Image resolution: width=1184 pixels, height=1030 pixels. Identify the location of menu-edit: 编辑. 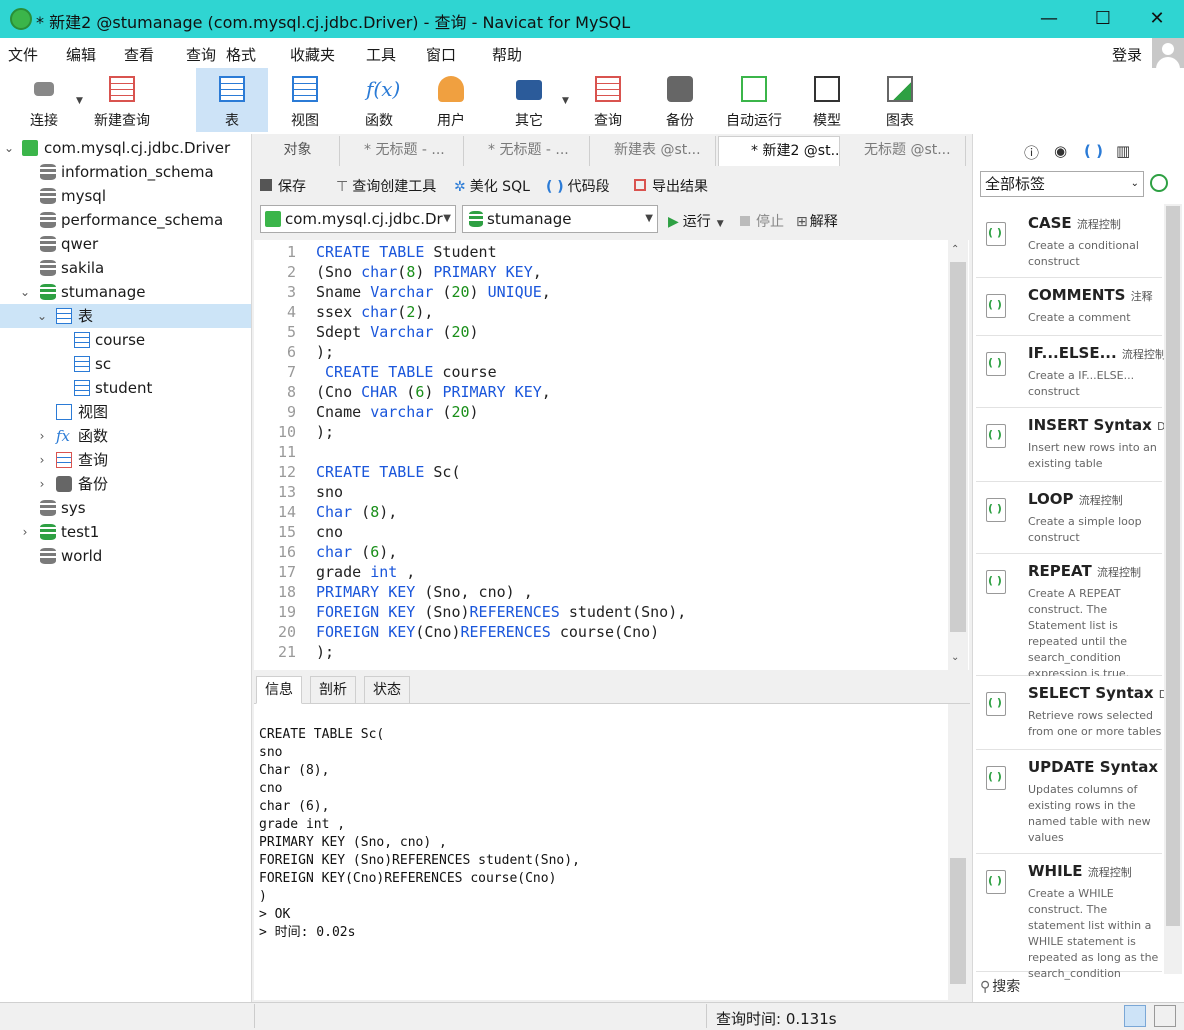
(81, 54).